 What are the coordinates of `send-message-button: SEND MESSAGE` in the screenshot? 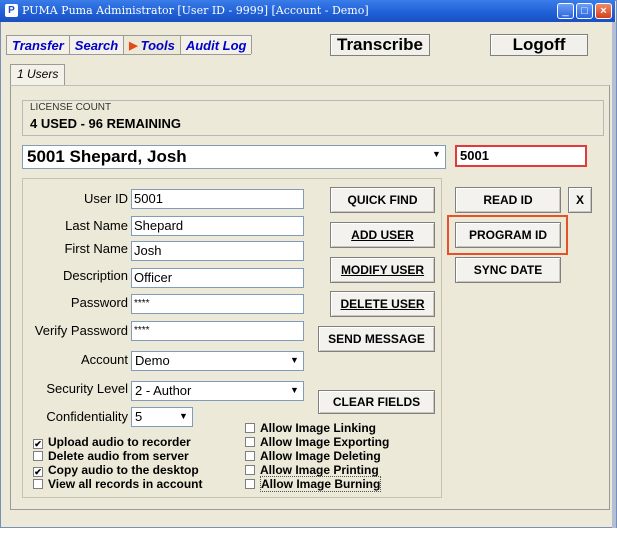 It's located at (376, 339).